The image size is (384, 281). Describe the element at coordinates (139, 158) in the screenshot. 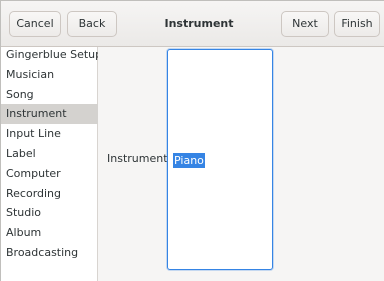

I see `instrument-field-label: Instrument:` at that location.